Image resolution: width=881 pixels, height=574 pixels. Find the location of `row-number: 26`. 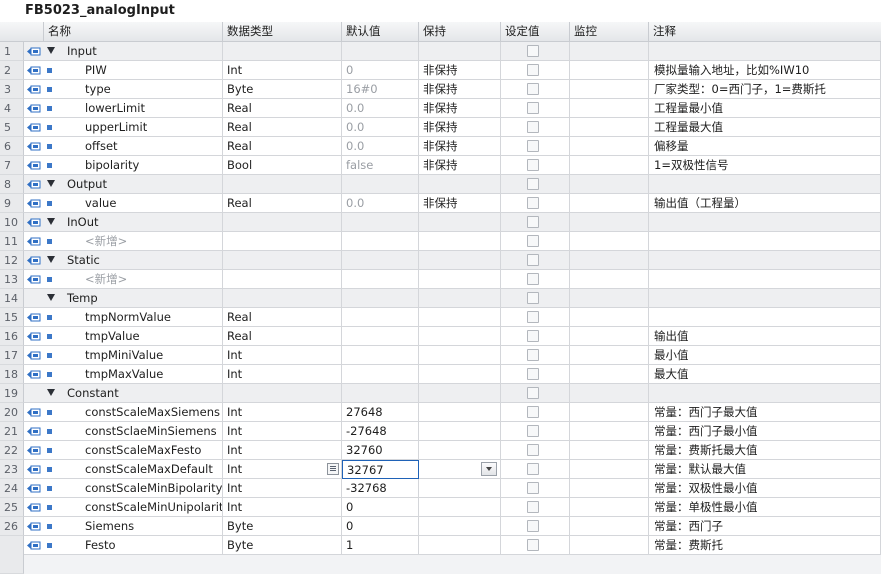

row-number: 26 is located at coordinates (12, 526).